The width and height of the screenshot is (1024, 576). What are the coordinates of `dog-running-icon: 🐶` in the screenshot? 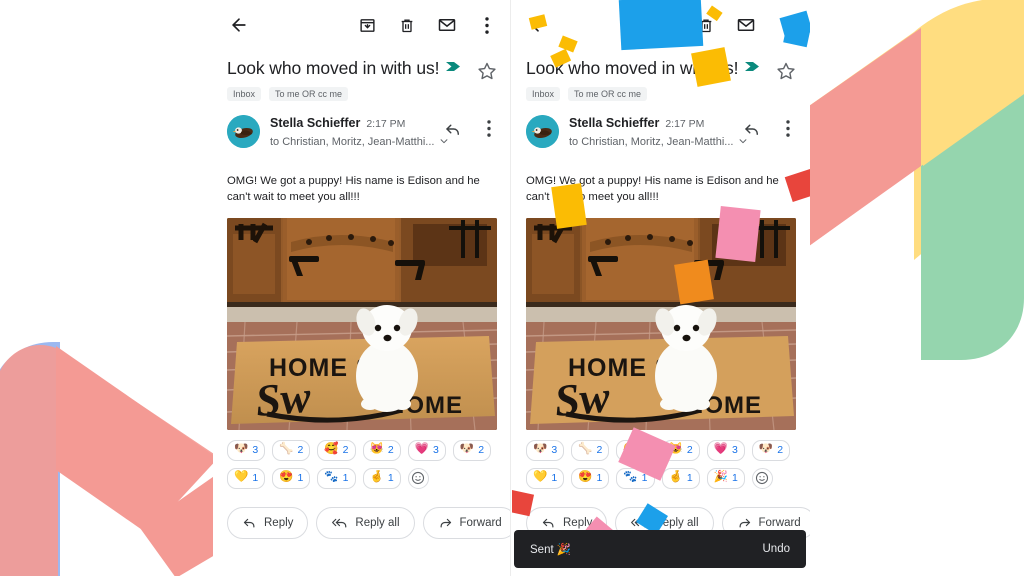 It's located at (766, 449).